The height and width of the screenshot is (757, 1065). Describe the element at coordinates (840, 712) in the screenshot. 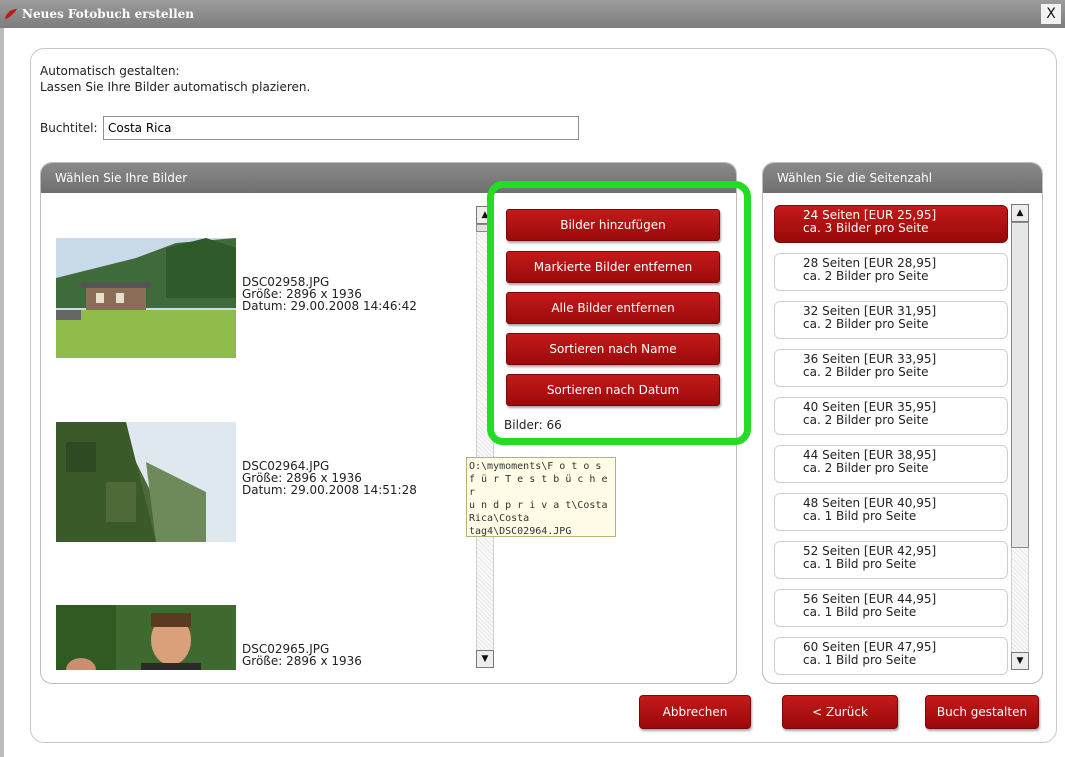

I see `back-button: < Zurück` at that location.